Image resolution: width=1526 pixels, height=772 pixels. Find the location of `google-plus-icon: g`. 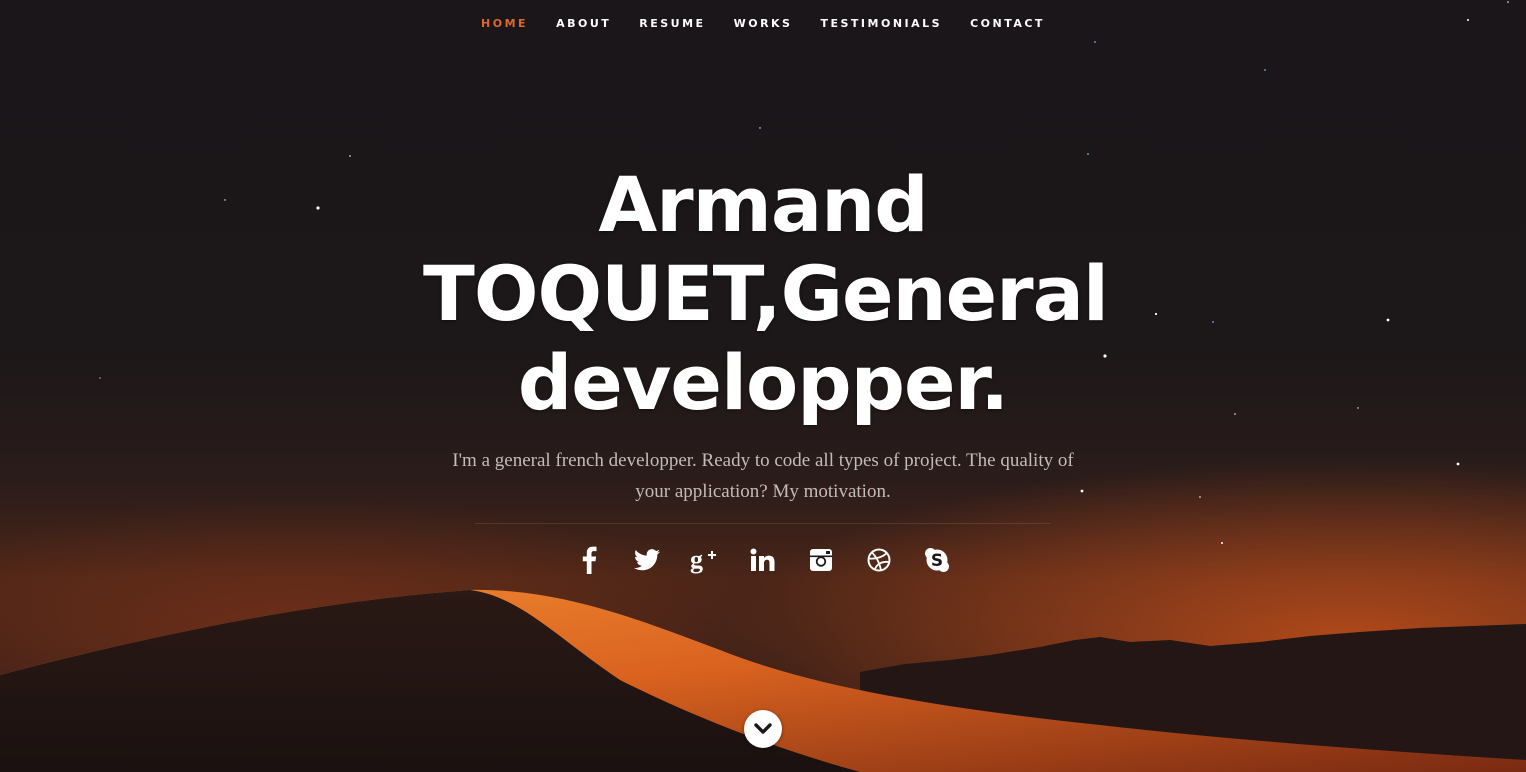

google-plus-icon: g is located at coordinates (705, 560).